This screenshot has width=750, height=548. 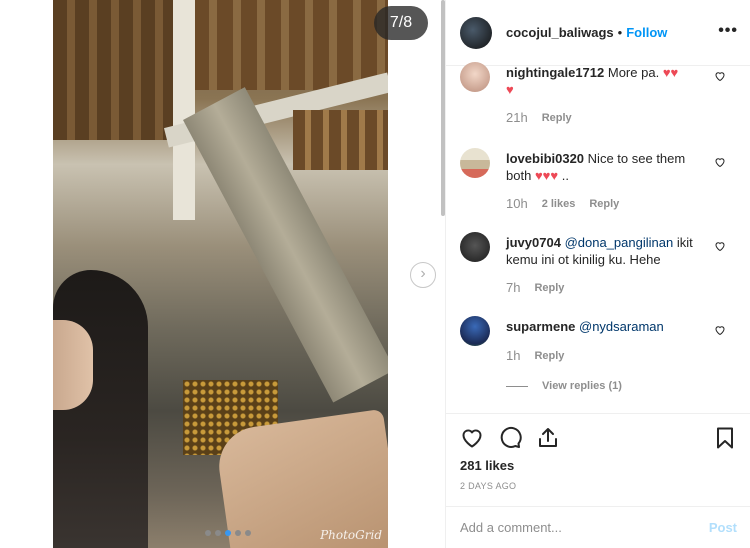 I want to click on bookmark-icon, so click(x=725, y=438).